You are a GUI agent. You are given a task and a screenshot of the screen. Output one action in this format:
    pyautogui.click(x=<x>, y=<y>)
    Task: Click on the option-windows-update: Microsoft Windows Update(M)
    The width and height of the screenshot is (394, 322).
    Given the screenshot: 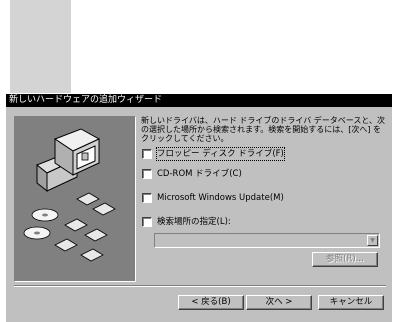 What is the action you would take?
    pyautogui.click(x=213, y=198)
    